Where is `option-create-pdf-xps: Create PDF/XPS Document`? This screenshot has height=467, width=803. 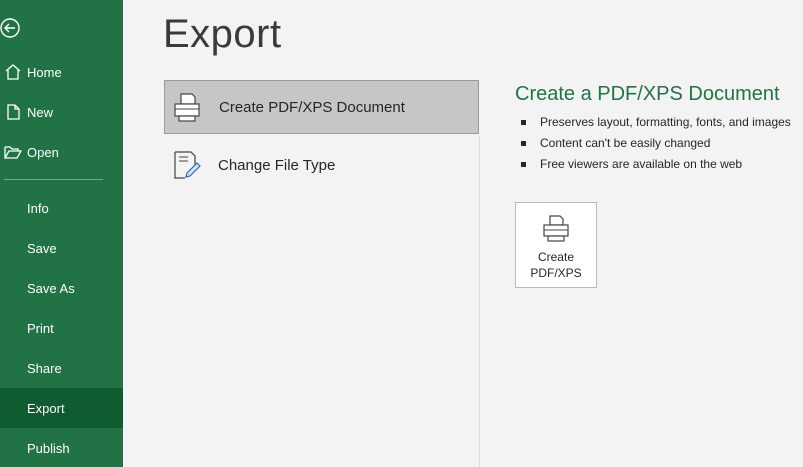
option-create-pdf-xps: Create PDF/XPS Document is located at coordinates (321, 107).